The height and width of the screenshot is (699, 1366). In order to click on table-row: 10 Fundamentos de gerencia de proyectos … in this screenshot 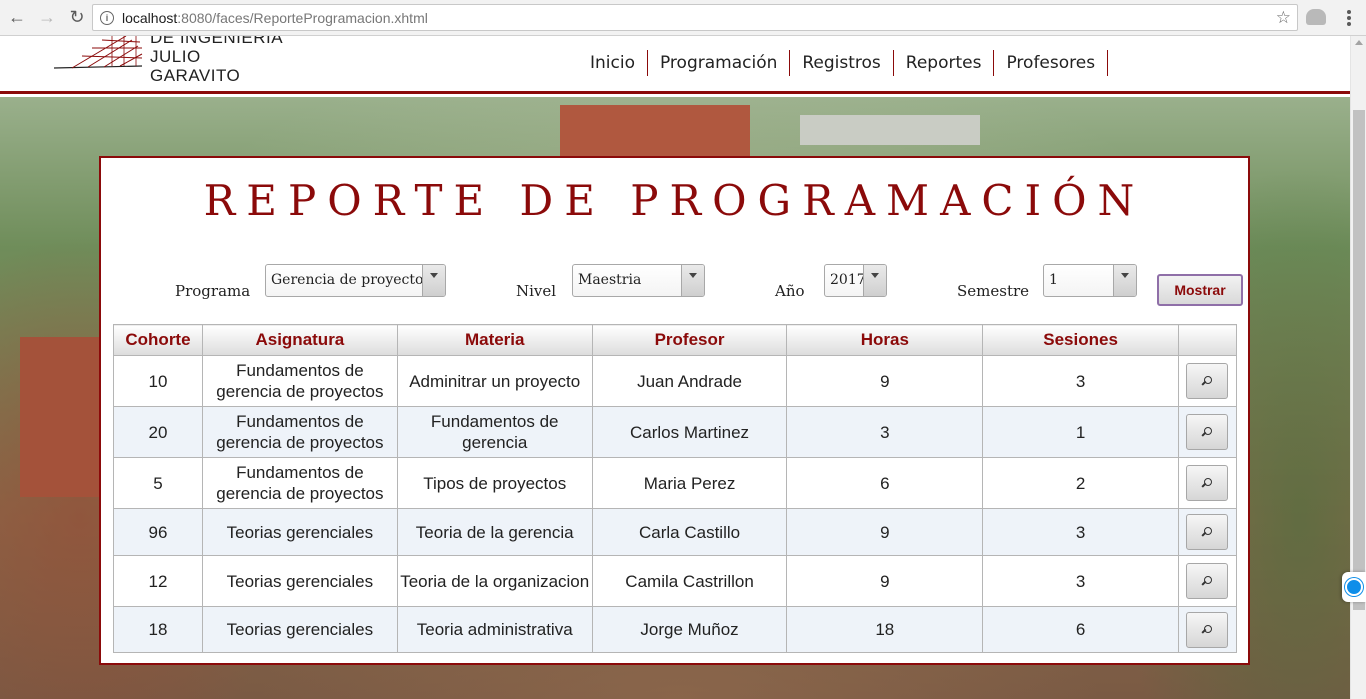, I will do `click(675, 381)`.